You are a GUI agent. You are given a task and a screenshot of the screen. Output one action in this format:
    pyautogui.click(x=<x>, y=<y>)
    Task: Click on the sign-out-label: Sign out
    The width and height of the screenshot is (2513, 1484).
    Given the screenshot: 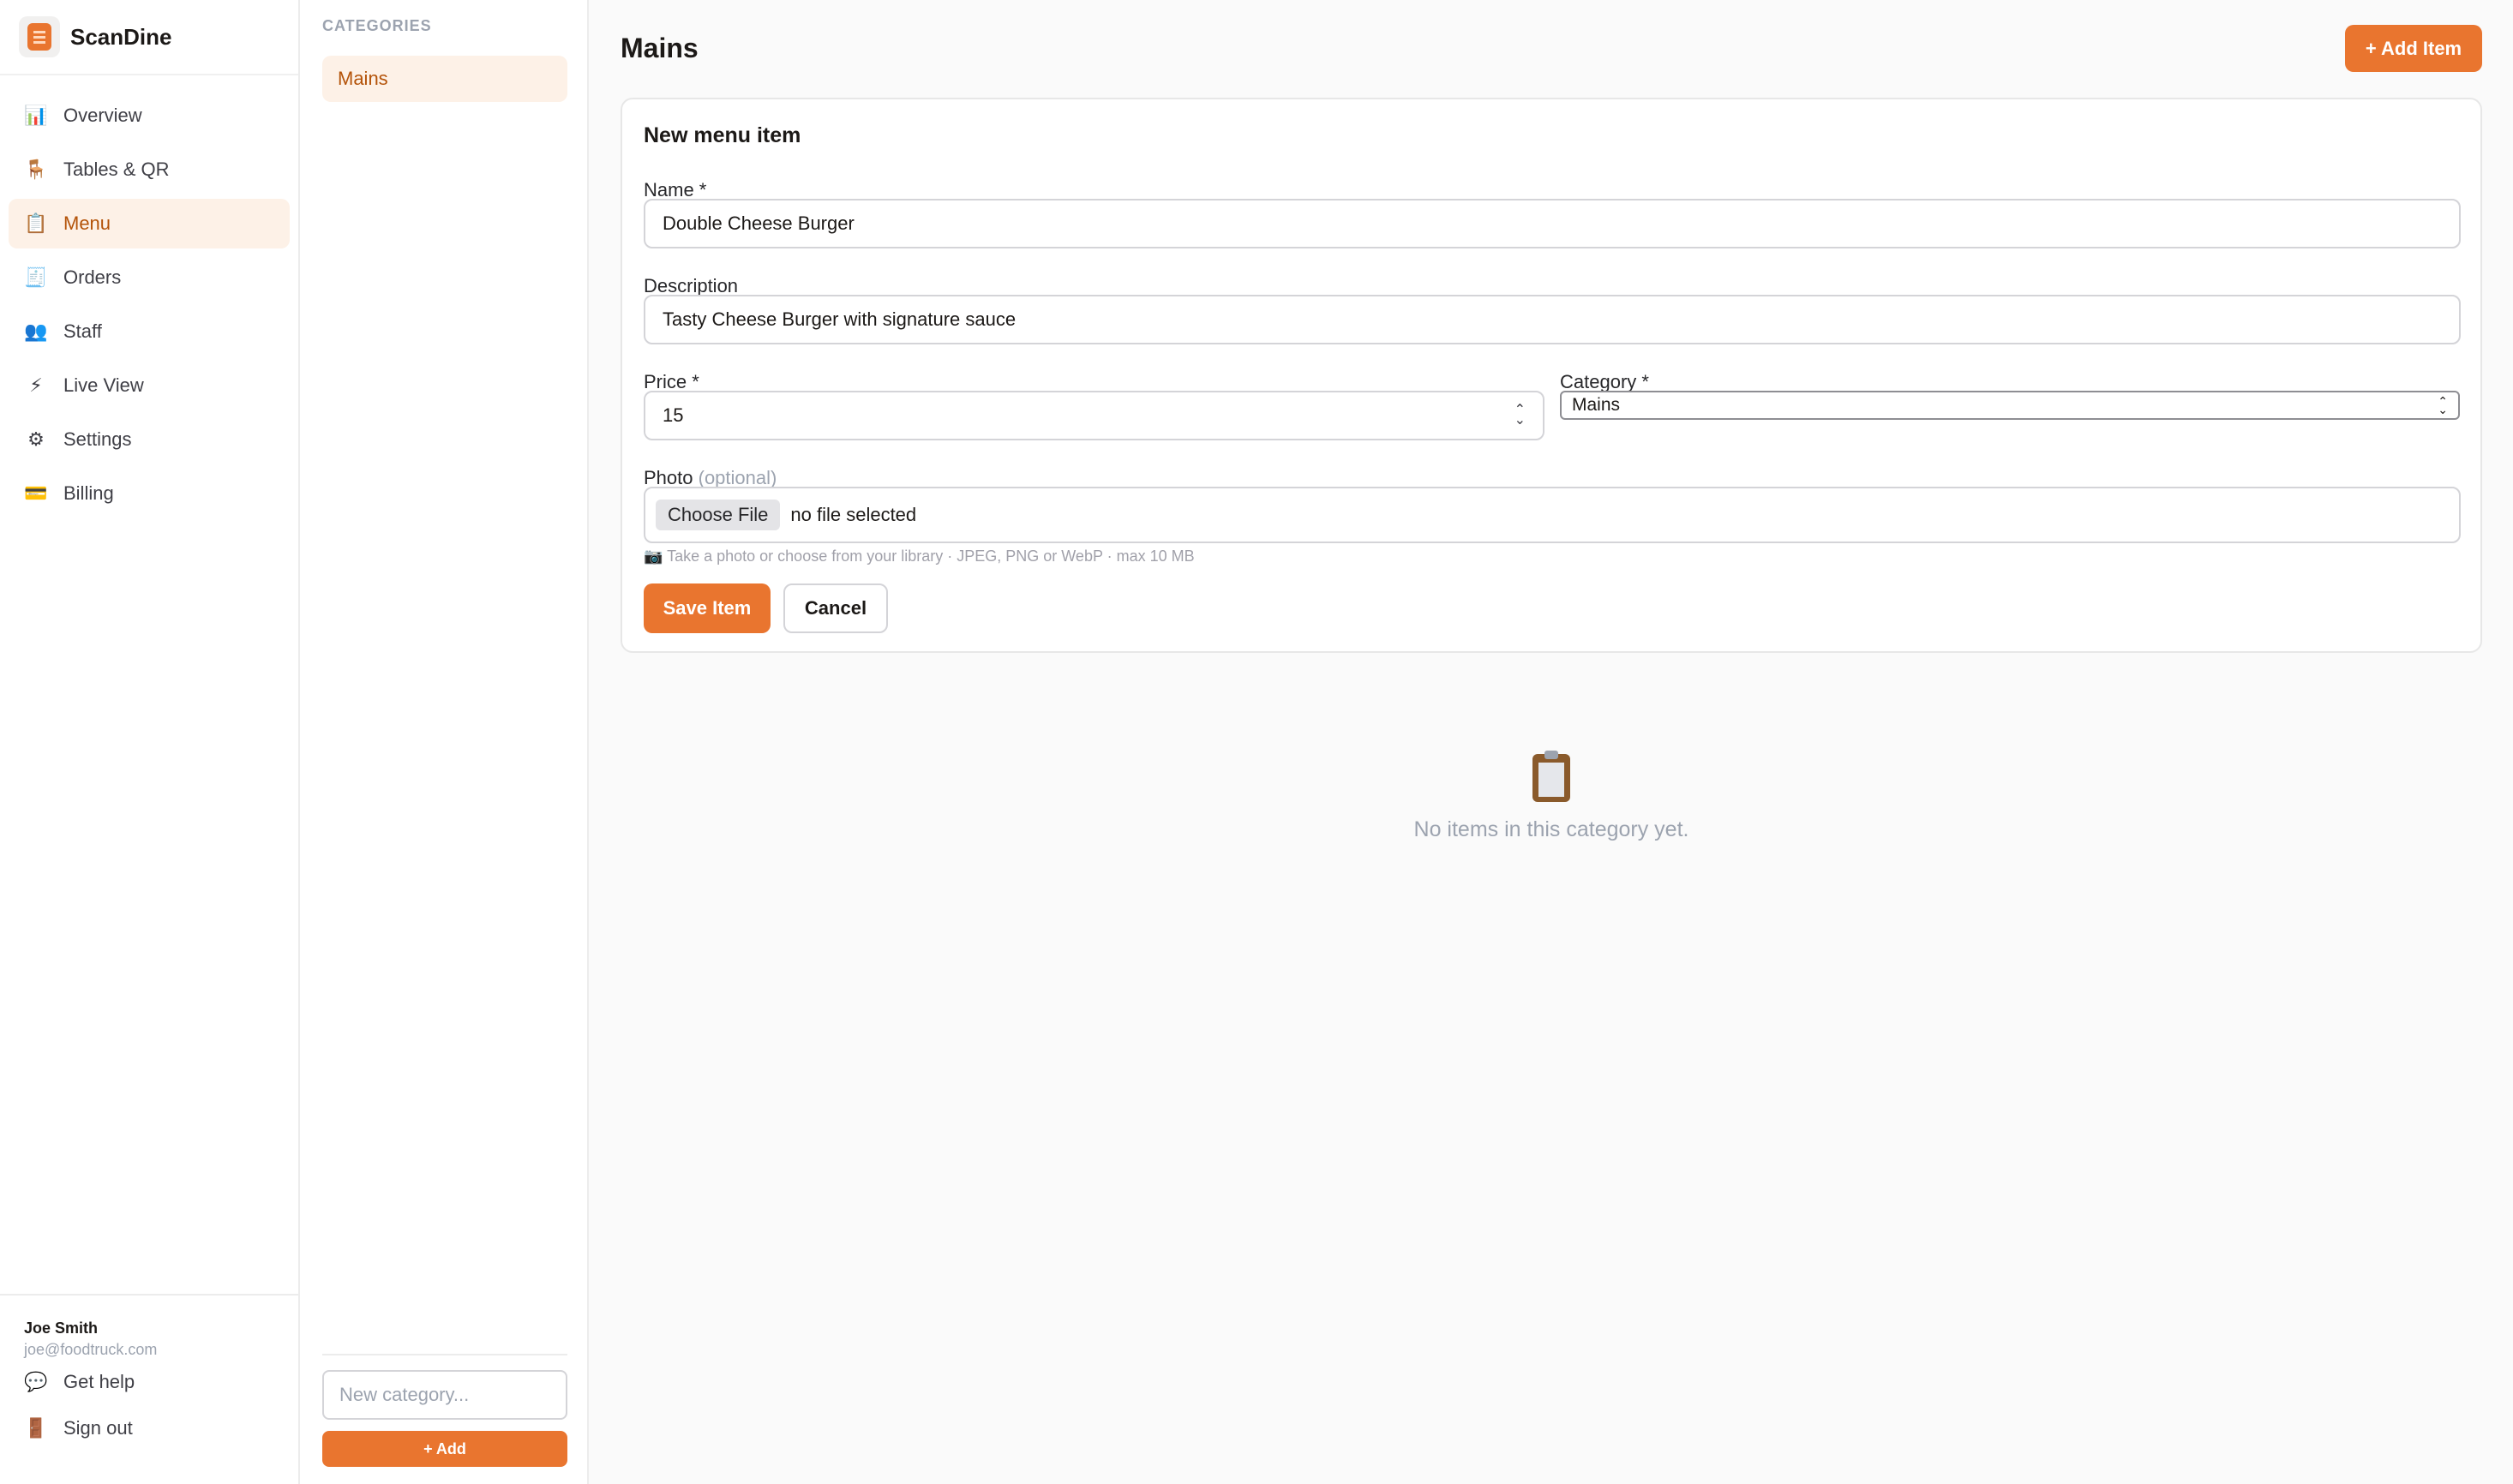 What is the action you would take?
    pyautogui.click(x=98, y=1428)
    